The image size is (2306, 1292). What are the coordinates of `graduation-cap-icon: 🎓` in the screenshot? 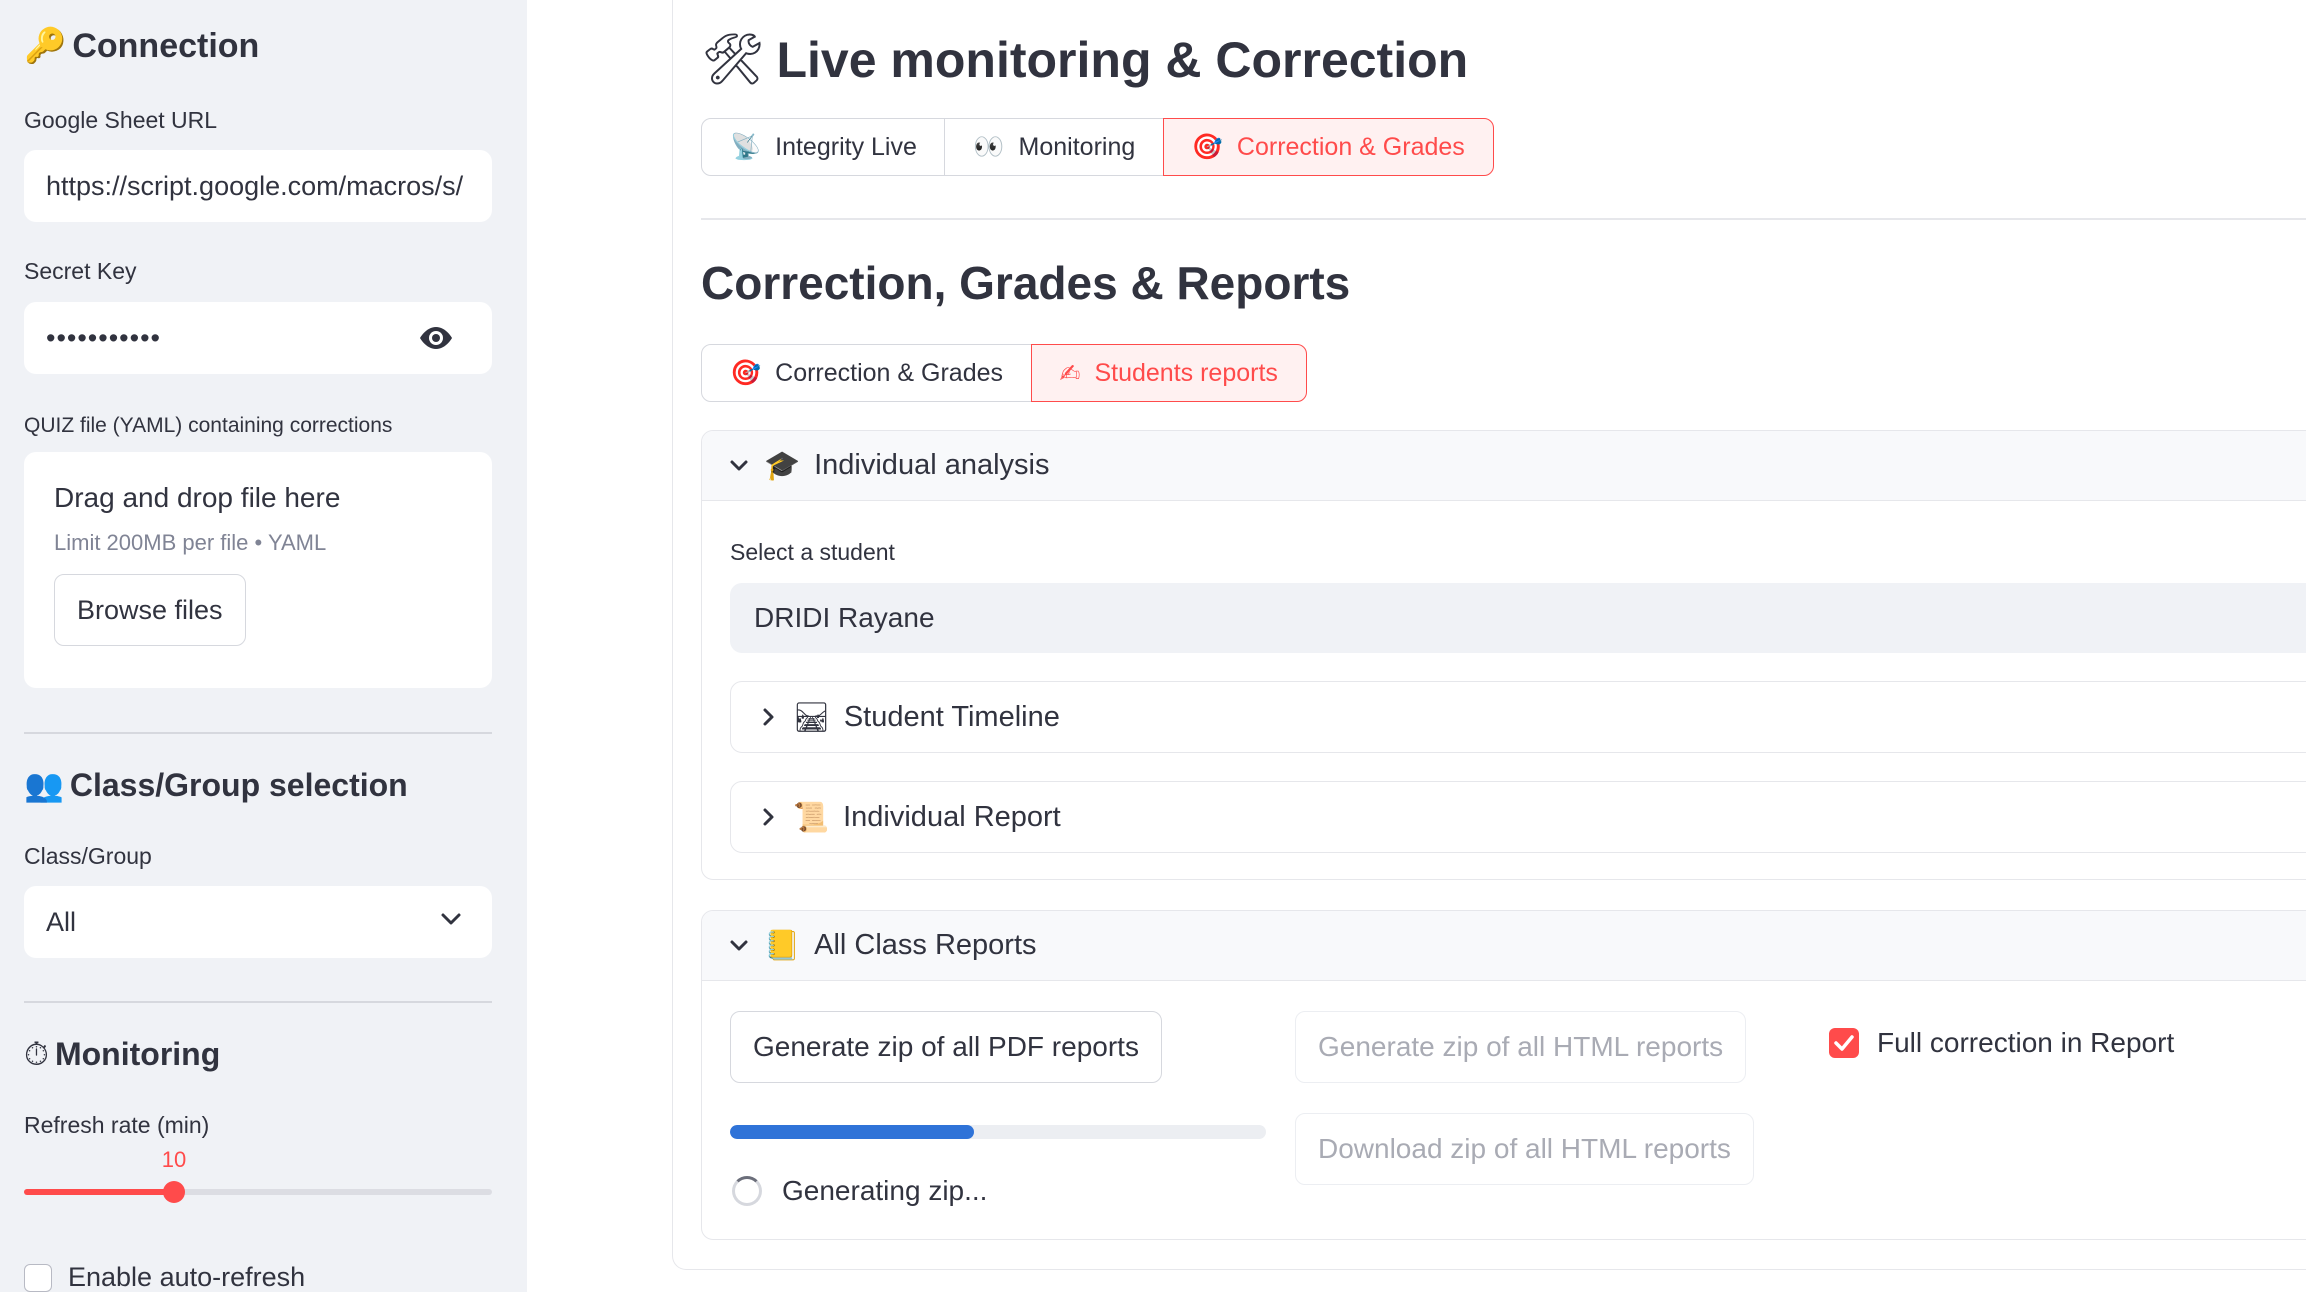 It's located at (782, 465).